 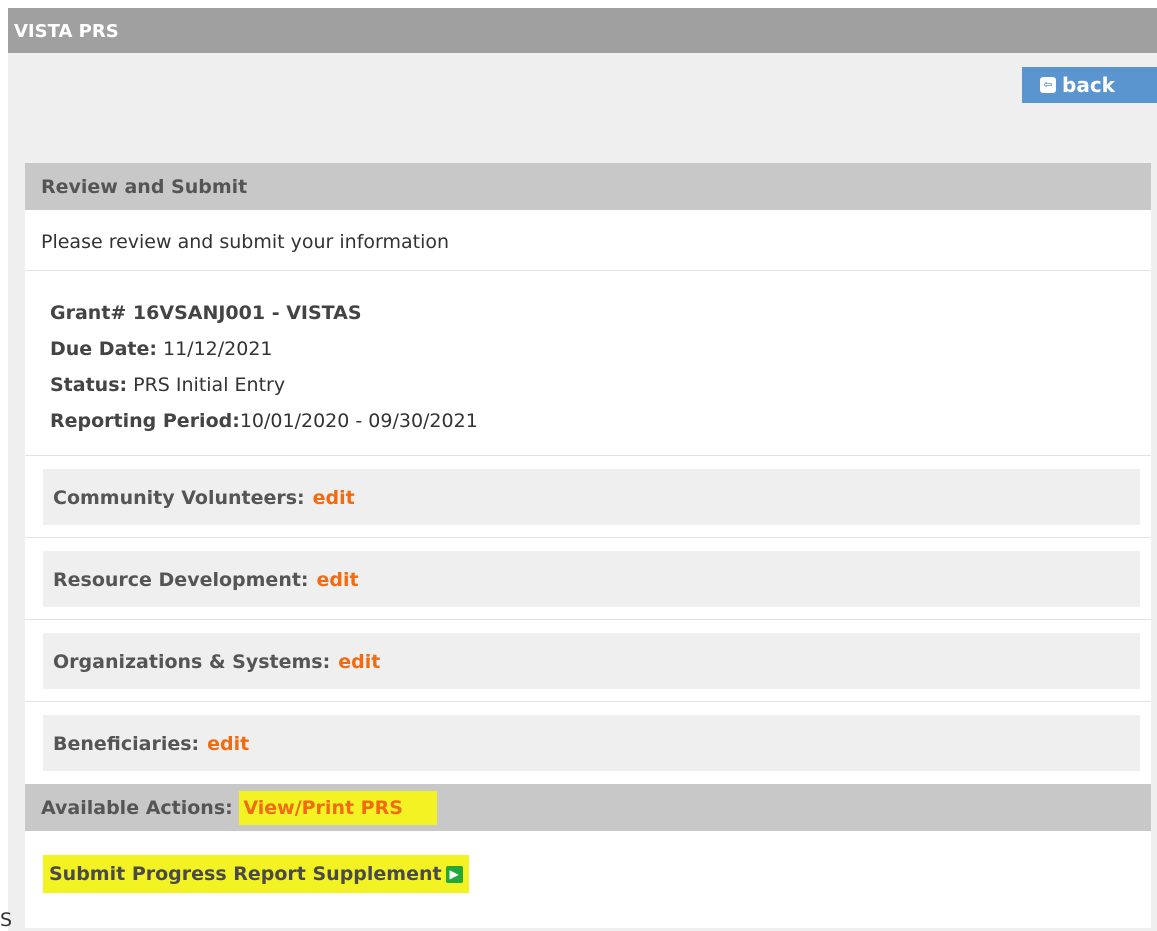 I want to click on due-date: Due Date: 11/12/2021, so click(x=264, y=349).